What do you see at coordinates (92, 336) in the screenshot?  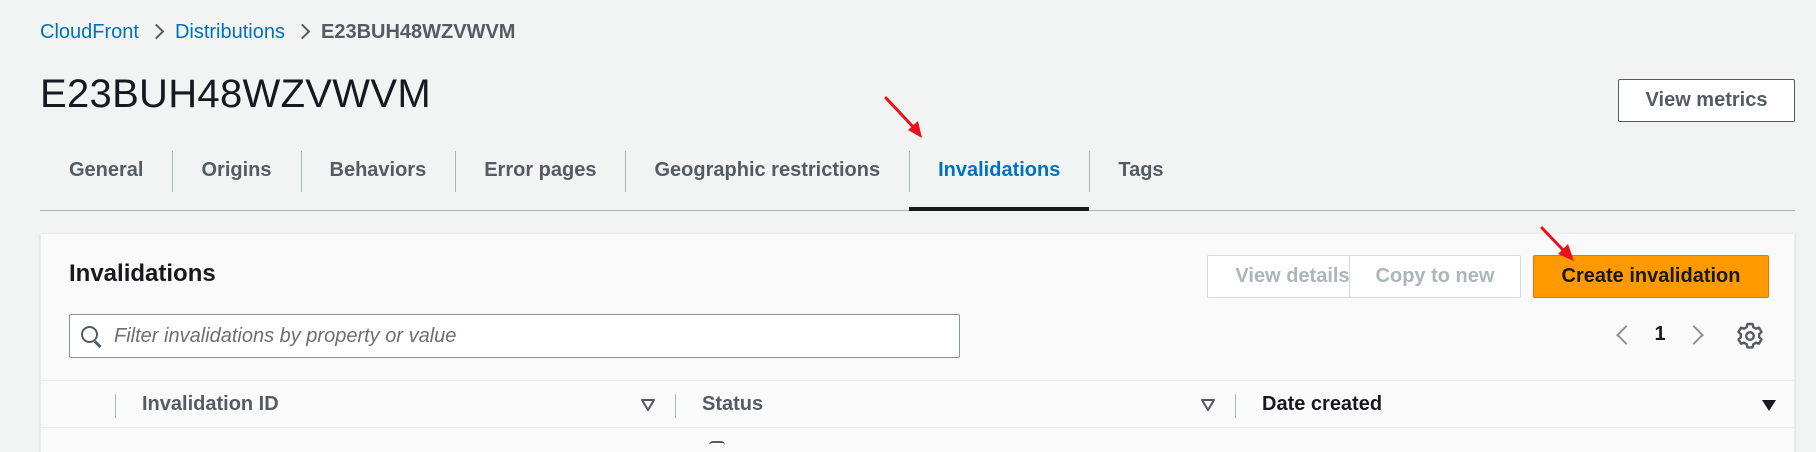 I see `search-icon` at bounding box center [92, 336].